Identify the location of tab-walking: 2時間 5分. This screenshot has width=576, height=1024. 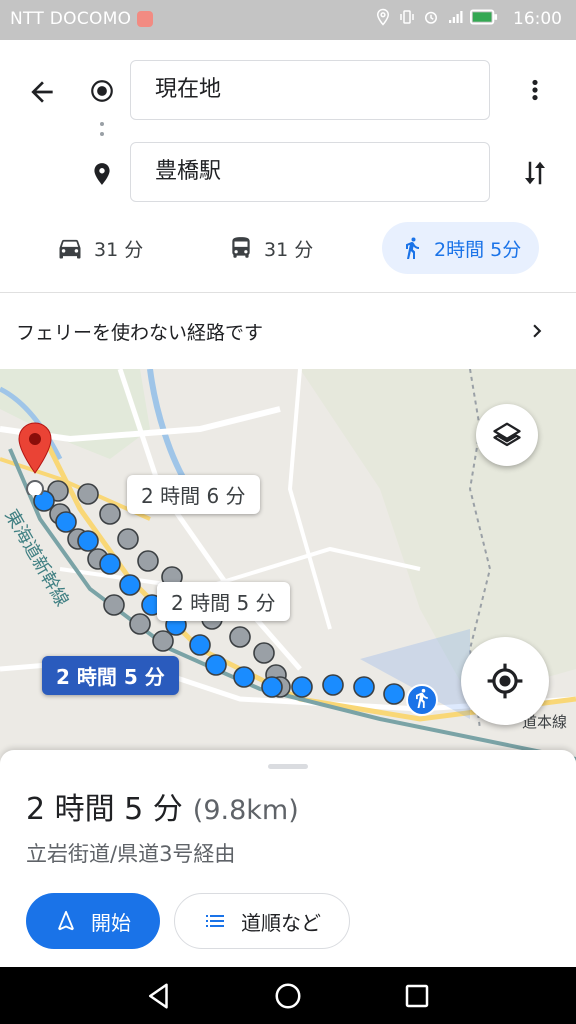
(461, 248).